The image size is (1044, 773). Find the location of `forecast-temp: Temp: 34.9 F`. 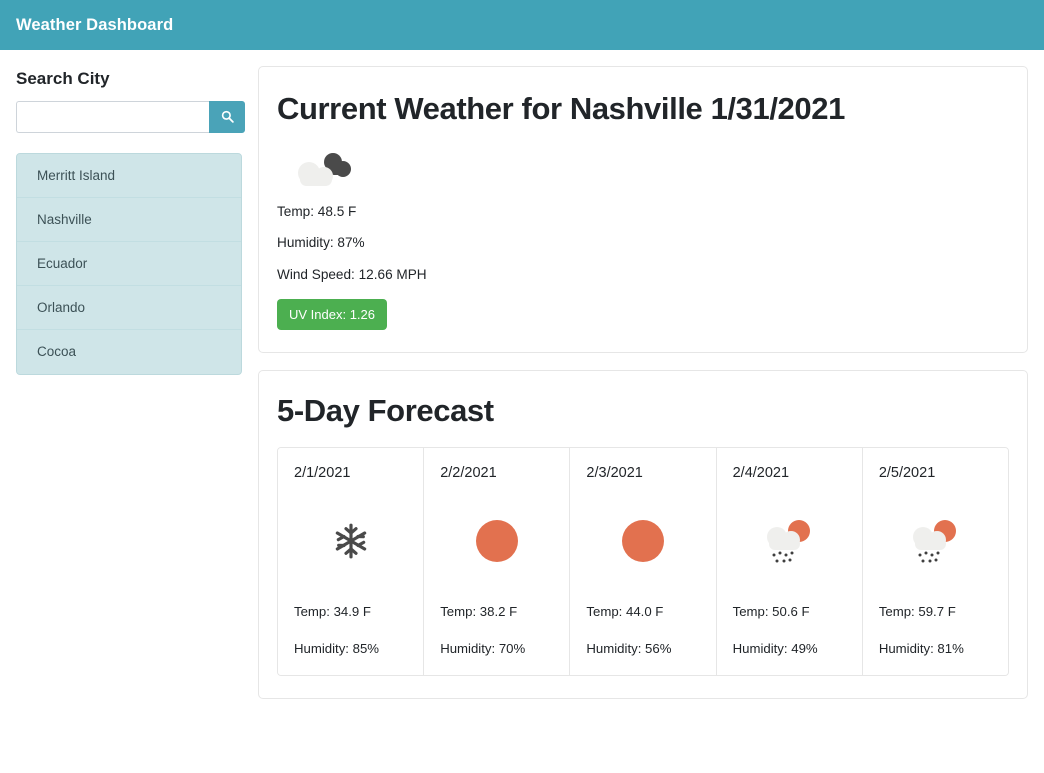

forecast-temp: Temp: 34.9 F is located at coordinates (332, 611).